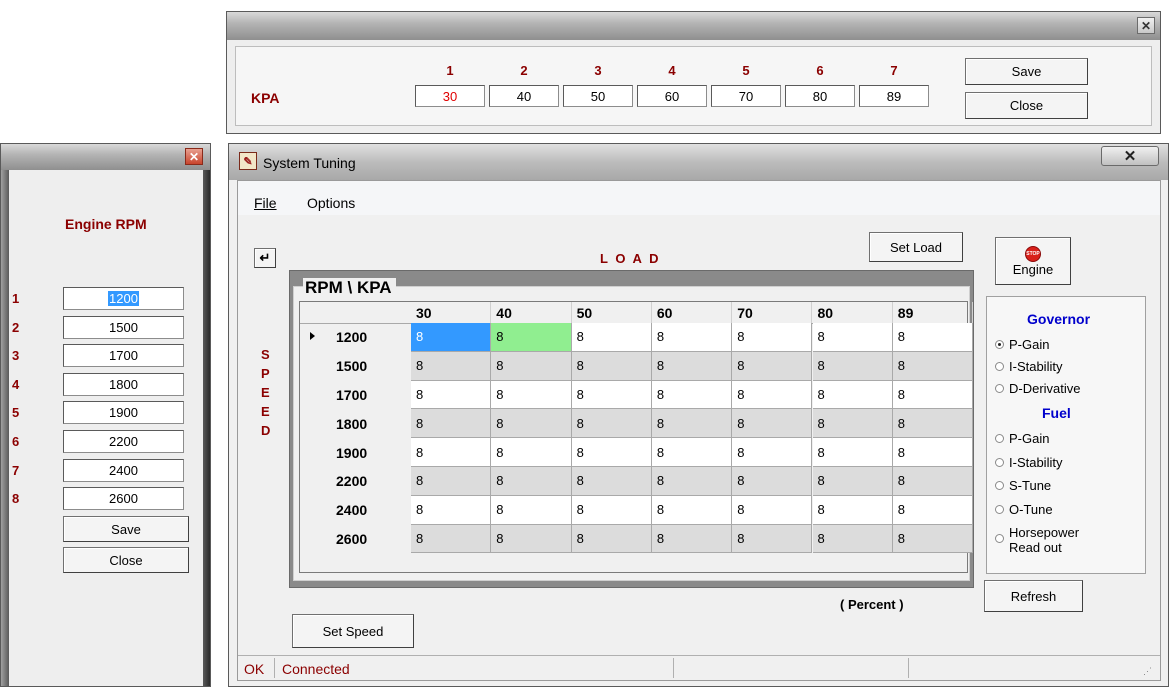 The width and height of the screenshot is (1169, 687). What do you see at coordinates (1026, 71) in the screenshot?
I see `kpa-save-button: Save` at bounding box center [1026, 71].